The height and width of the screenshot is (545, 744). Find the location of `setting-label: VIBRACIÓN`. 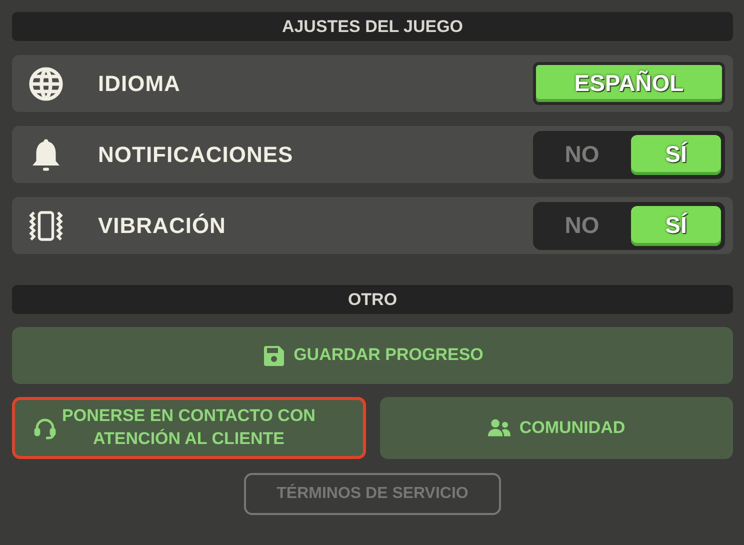

setting-label: VIBRACIÓN is located at coordinates (162, 225).